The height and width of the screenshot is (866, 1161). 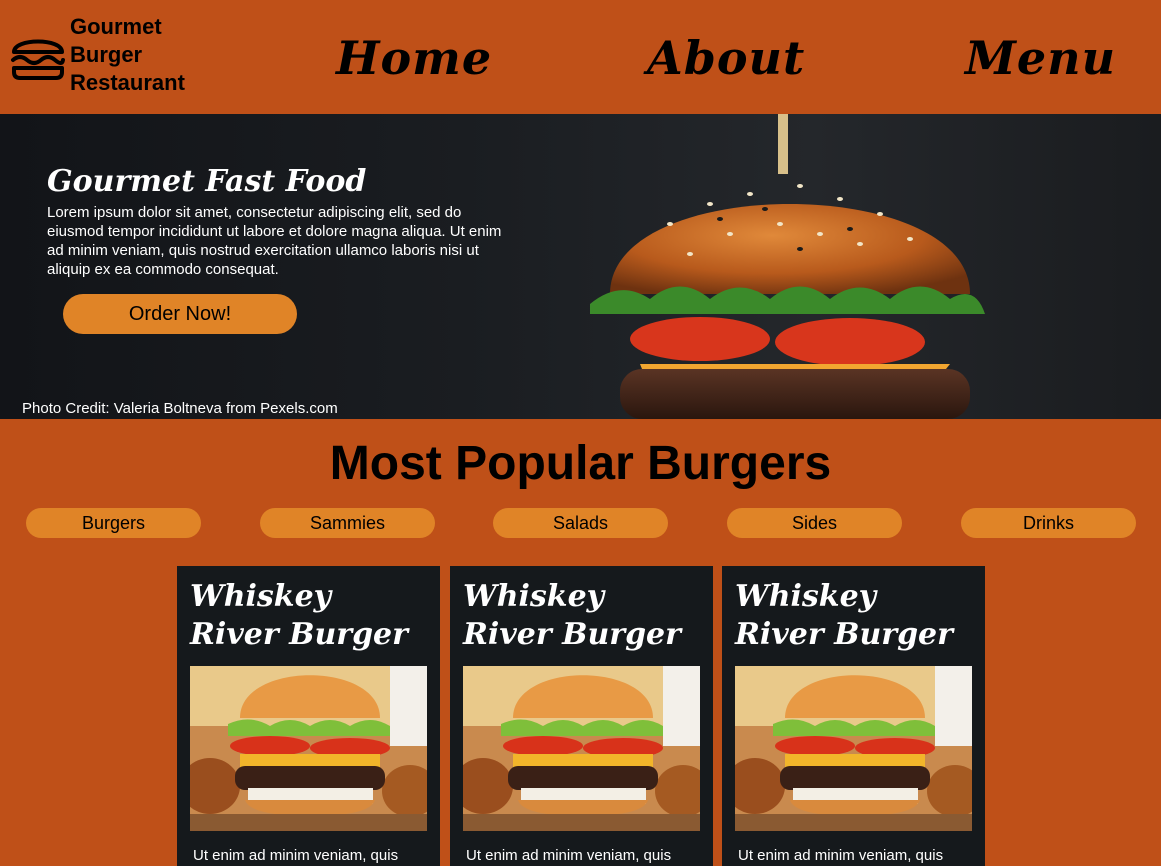 I want to click on brand-name: Gourmet Burger Restaurant, so click(x=170, y=55).